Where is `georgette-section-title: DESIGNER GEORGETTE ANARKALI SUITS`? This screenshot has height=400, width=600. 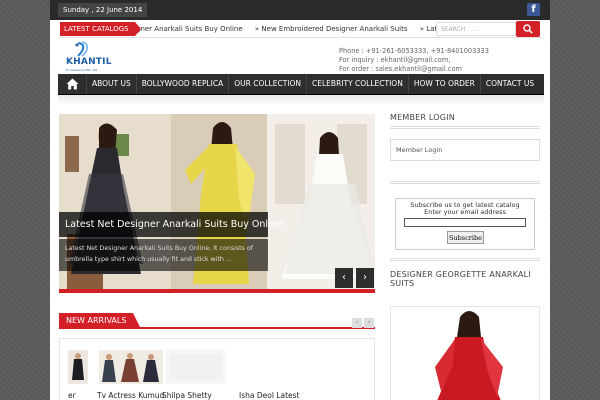
georgette-section-title: DESIGNER GEORGETTE ANARKALI SUITS is located at coordinates (460, 279).